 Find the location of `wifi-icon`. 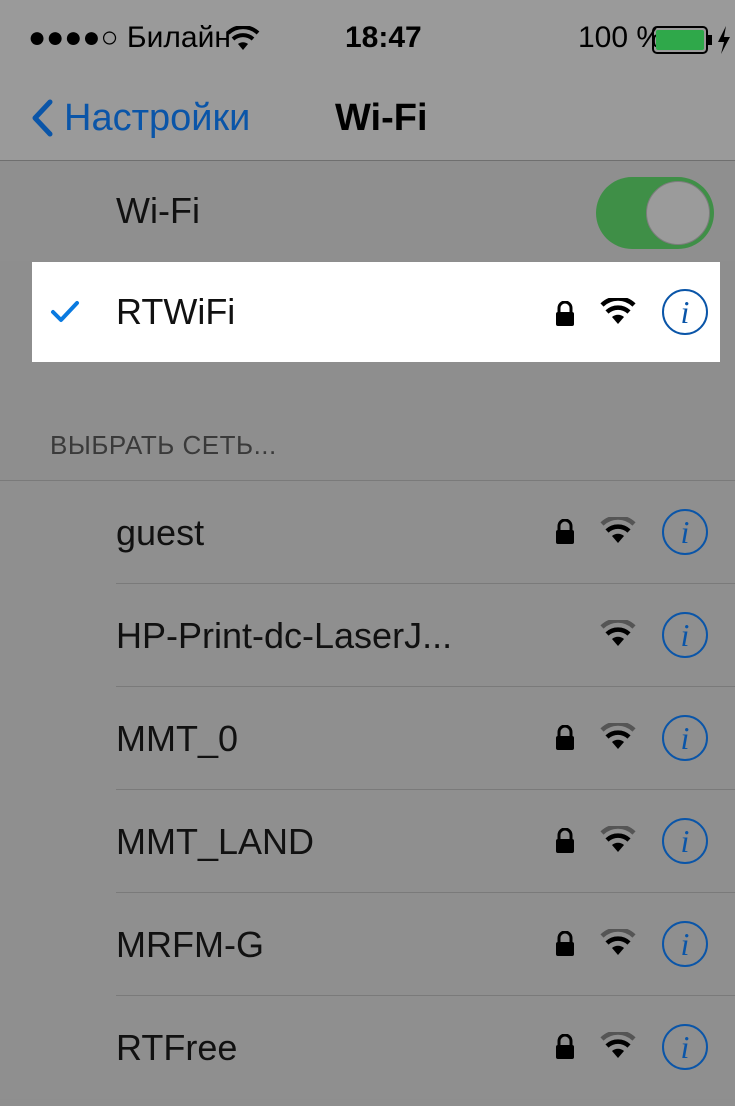

wifi-icon is located at coordinates (243, 38).